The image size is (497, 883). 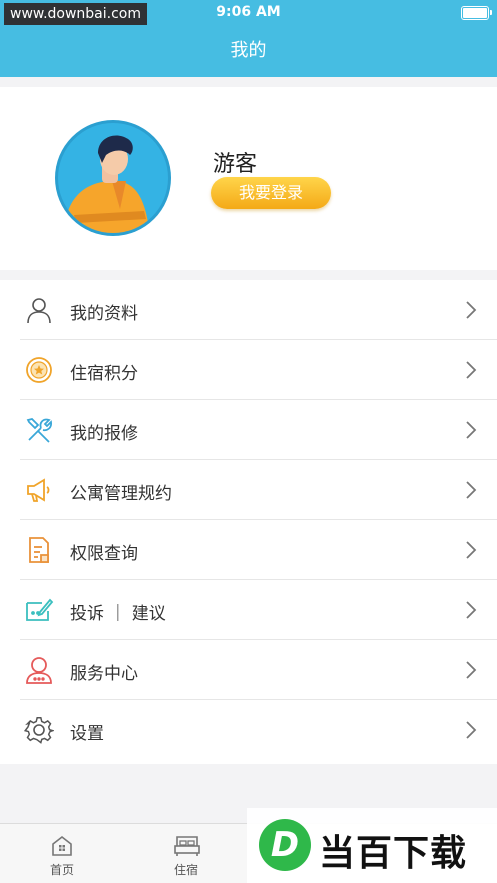 I want to click on document-icon, so click(x=39, y=550).